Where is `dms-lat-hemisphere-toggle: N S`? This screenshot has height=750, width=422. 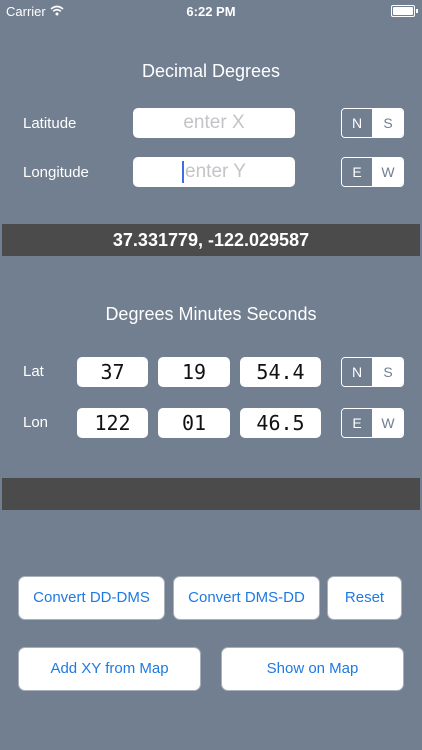
dms-lat-hemisphere-toggle: N S is located at coordinates (372, 372).